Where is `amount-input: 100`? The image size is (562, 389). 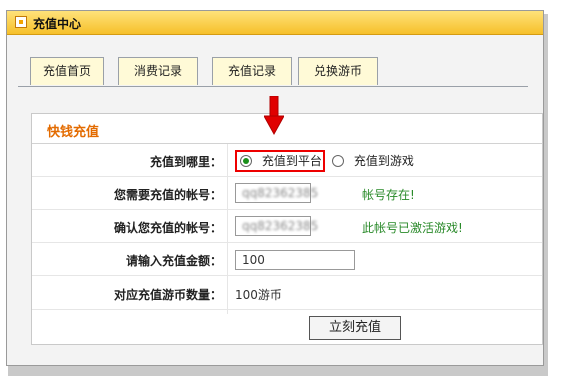
amount-input: 100 is located at coordinates (295, 260).